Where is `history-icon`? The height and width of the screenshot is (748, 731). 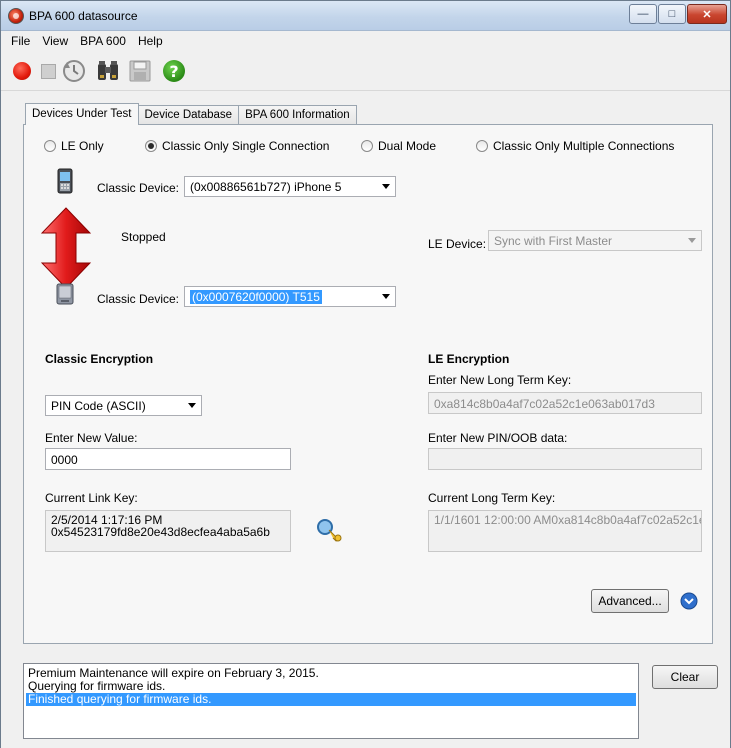 history-icon is located at coordinates (74, 71).